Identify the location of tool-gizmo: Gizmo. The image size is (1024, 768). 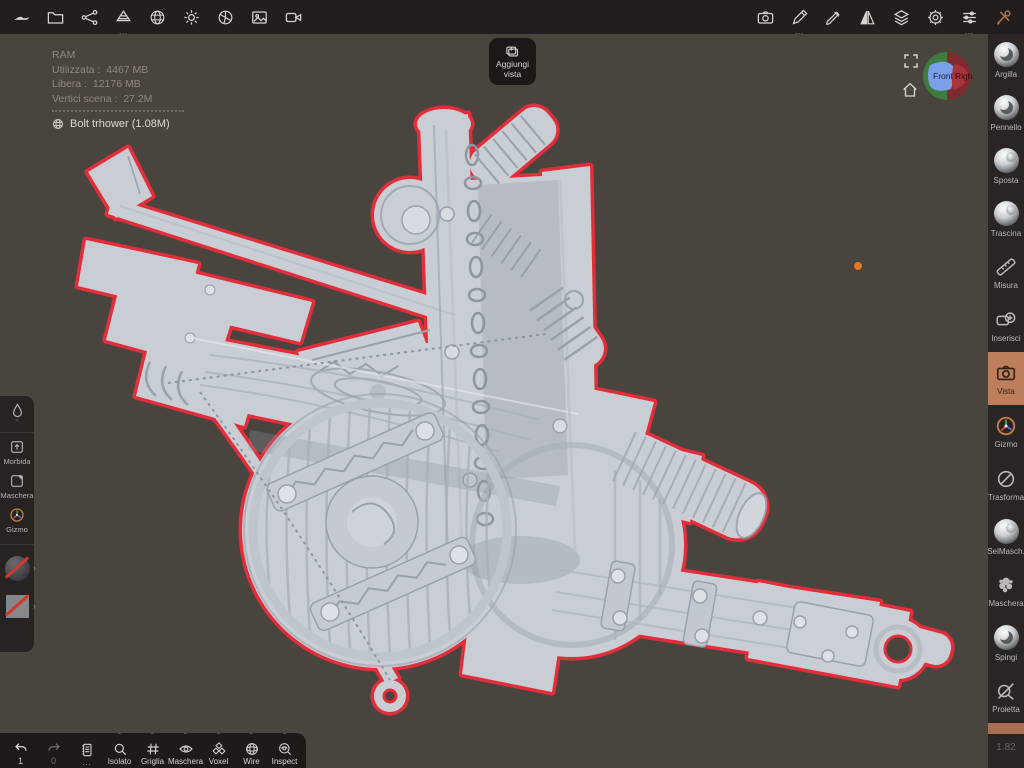
(1006, 431).